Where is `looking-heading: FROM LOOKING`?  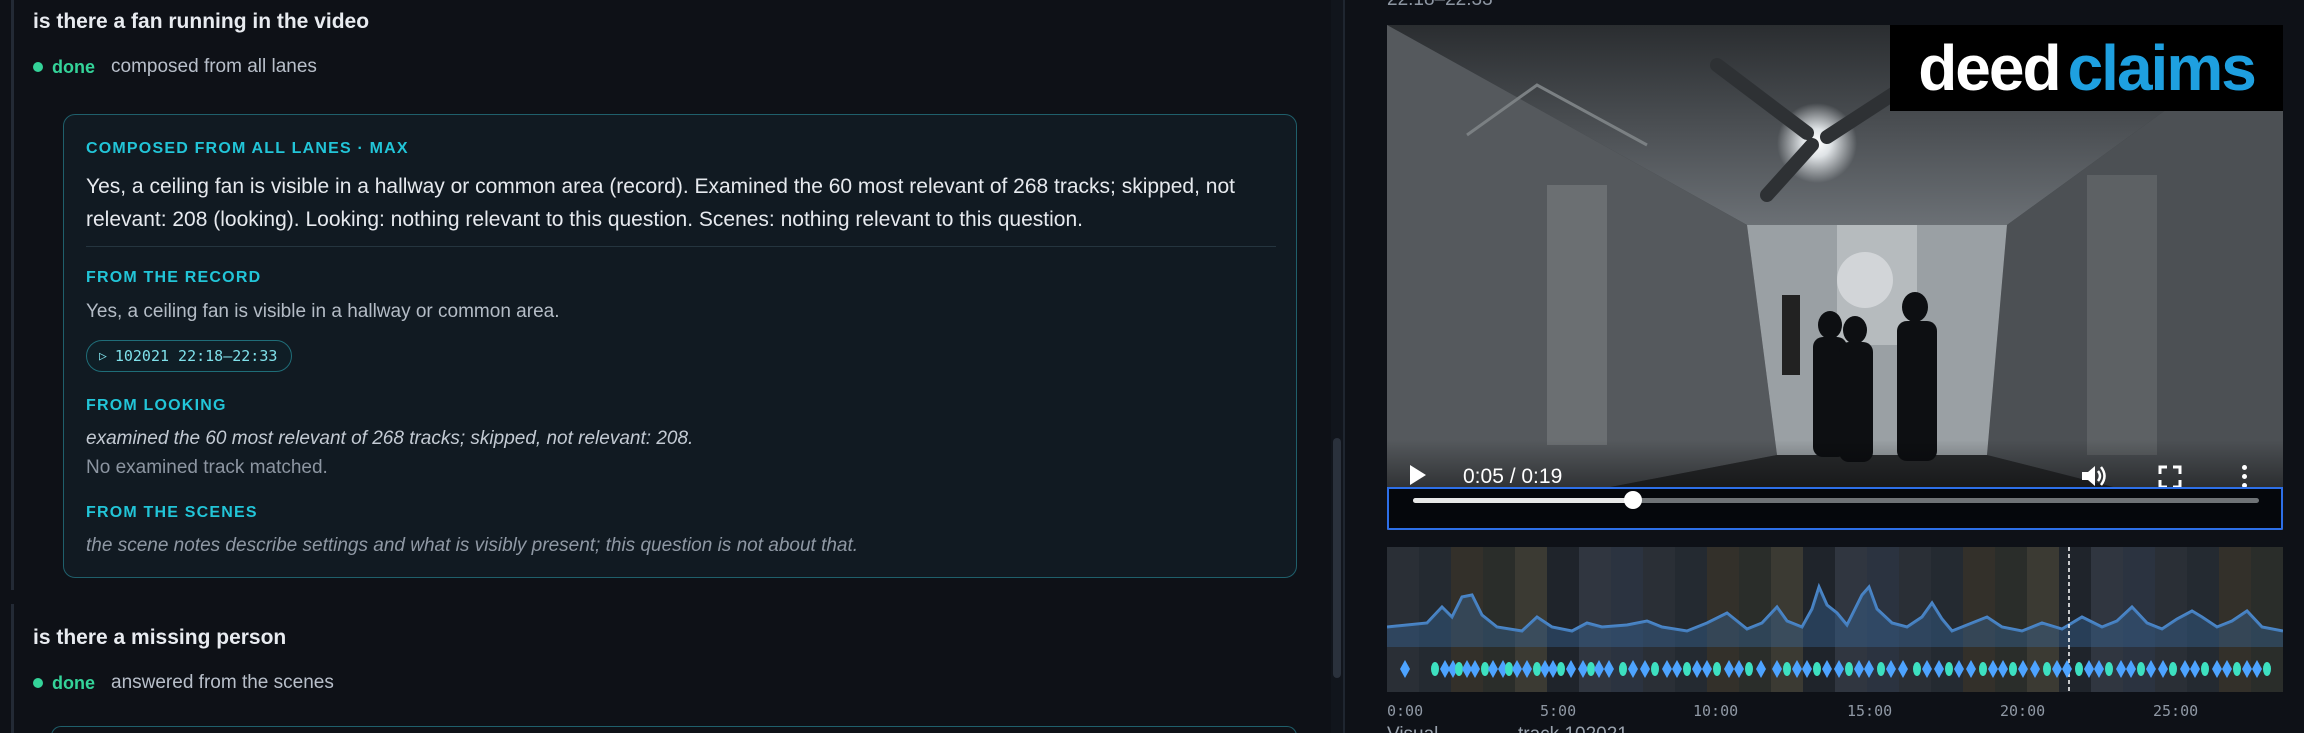
looking-heading: FROM LOOKING is located at coordinates (156, 405).